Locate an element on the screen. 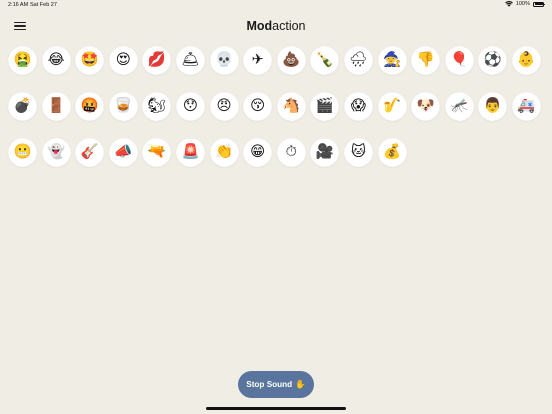 The width and height of the screenshot is (552, 414). skull-icon: 💀 is located at coordinates (224, 60).